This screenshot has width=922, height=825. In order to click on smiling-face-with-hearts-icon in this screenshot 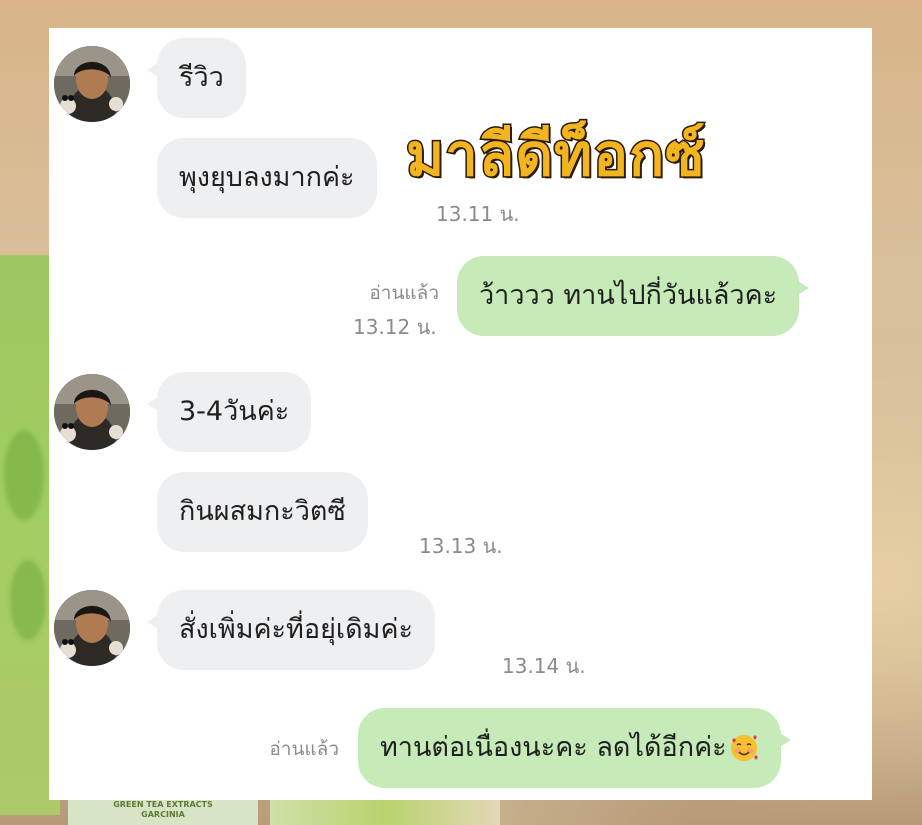, I will do `click(744, 748)`.